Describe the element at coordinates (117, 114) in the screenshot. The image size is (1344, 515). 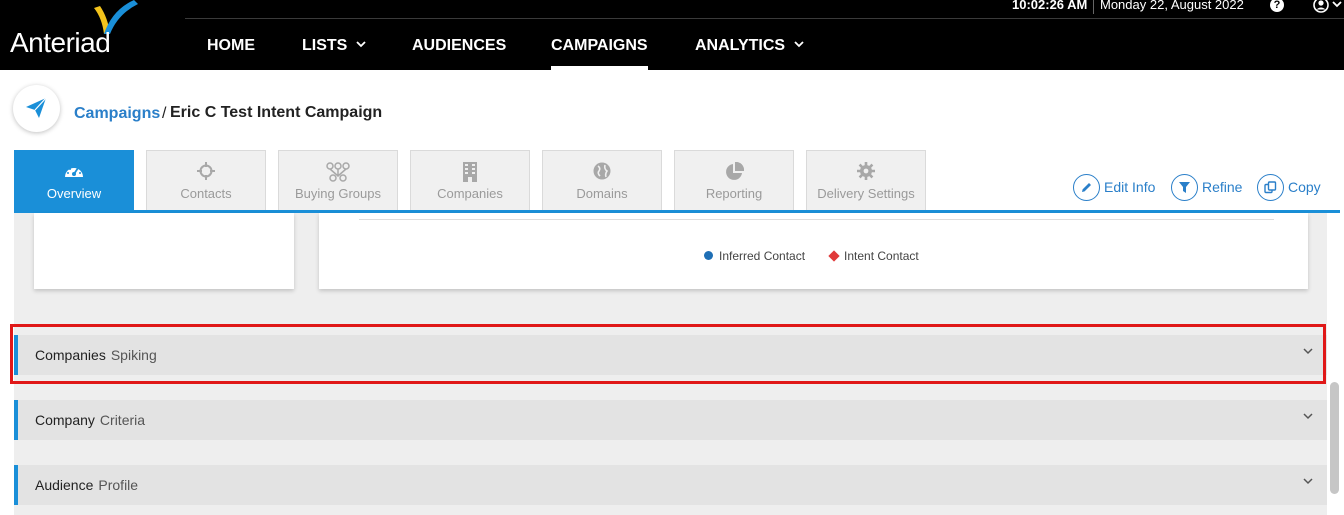
I see `breadcrumb-campaigns-link: Campaigns` at that location.